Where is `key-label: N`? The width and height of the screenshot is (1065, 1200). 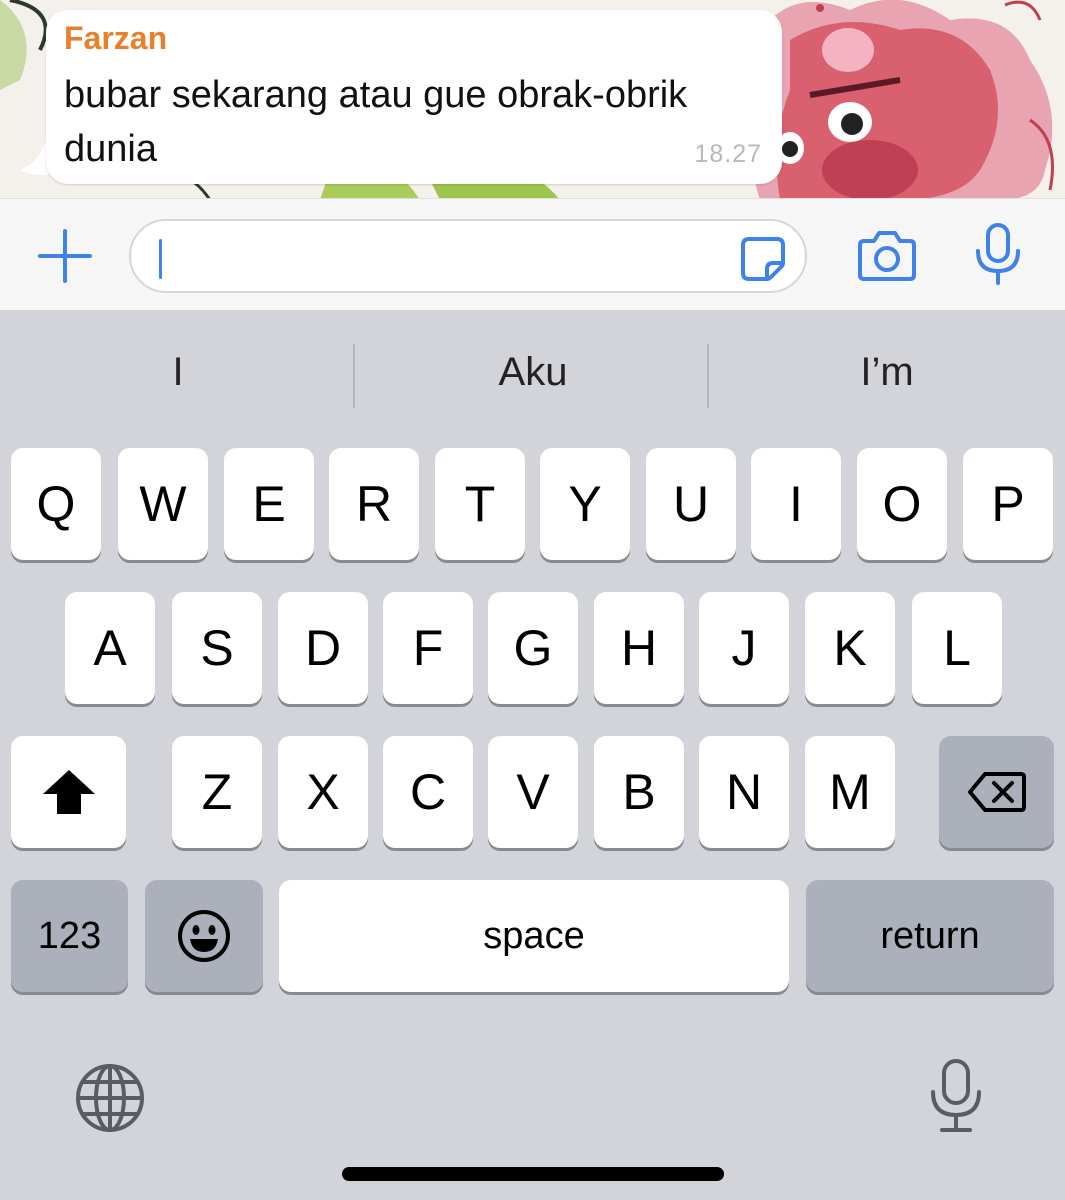 key-label: N is located at coordinates (744, 792).